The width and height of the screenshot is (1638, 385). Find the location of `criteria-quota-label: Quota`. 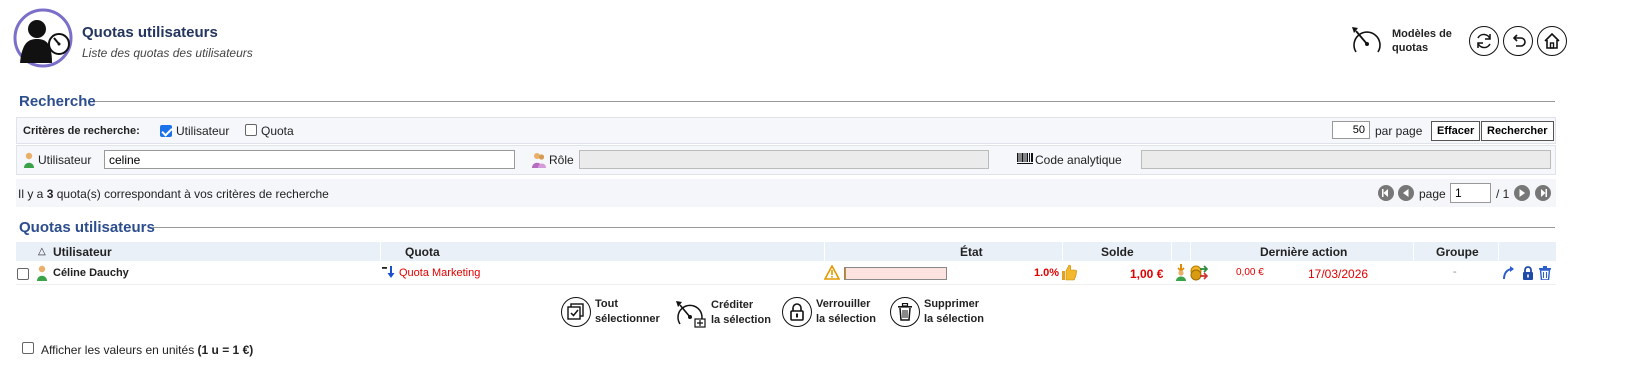

criteria-quota-label: Quota is located at coordinates (277, 131).